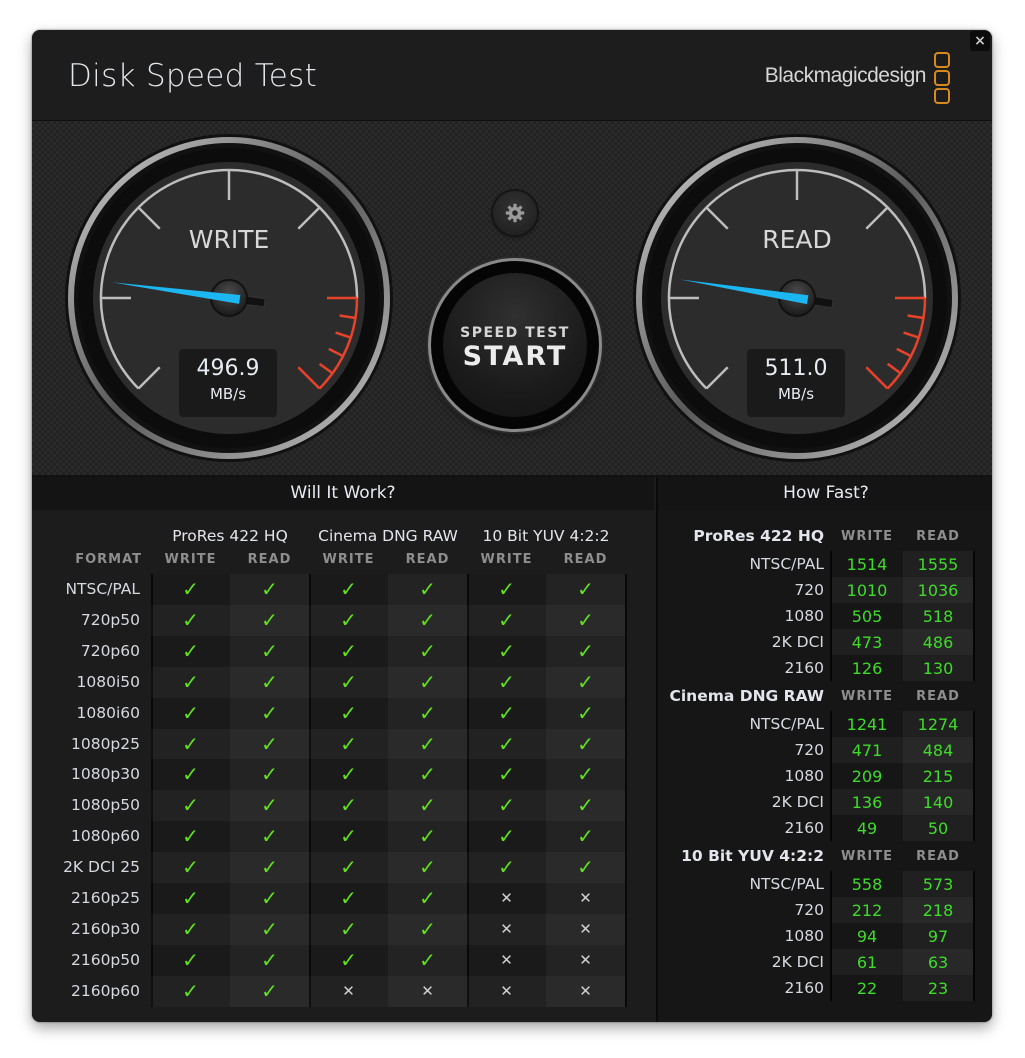 Image resolution: width=1025 pixels, height=1058 pixels. I want to click on how-fast-group-title: Cinema DNG RAW, so click(746, 696).